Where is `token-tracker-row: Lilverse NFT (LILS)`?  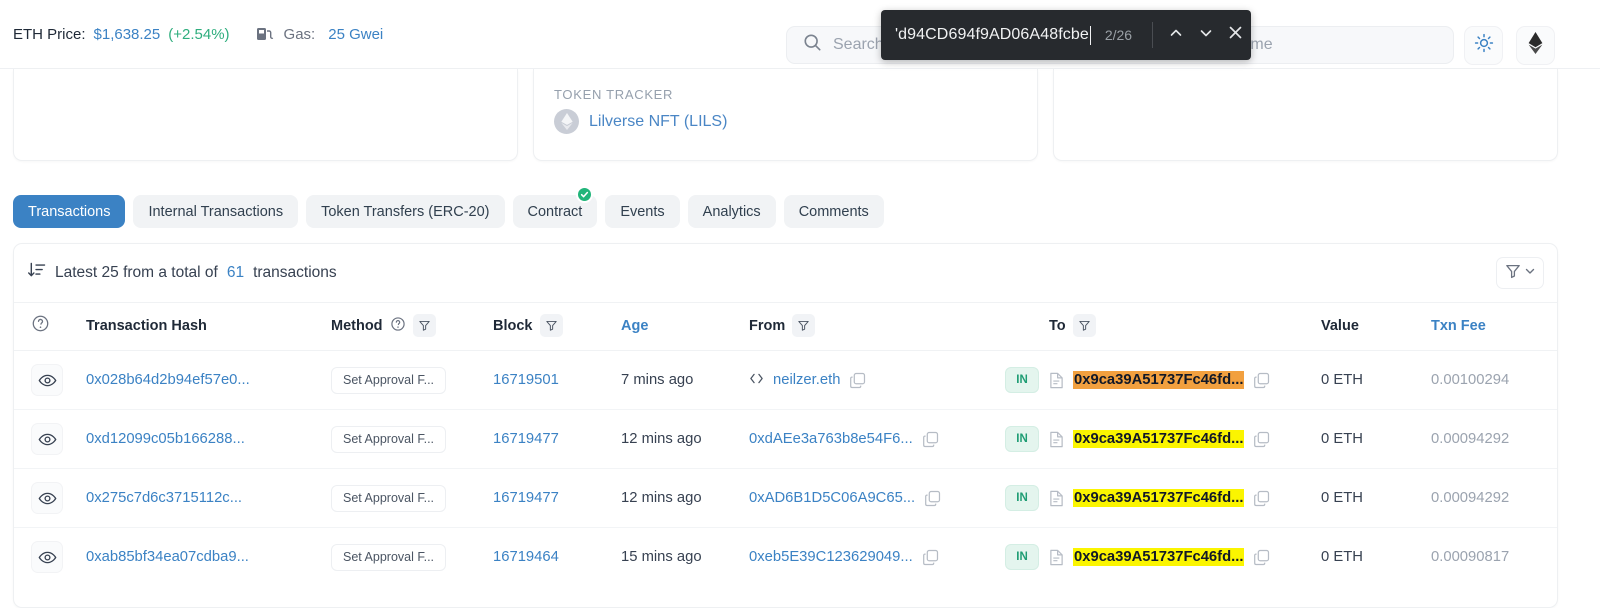 token-tracker-row: Lilverse NFT (LILS) is located at coordinates (640, 121).